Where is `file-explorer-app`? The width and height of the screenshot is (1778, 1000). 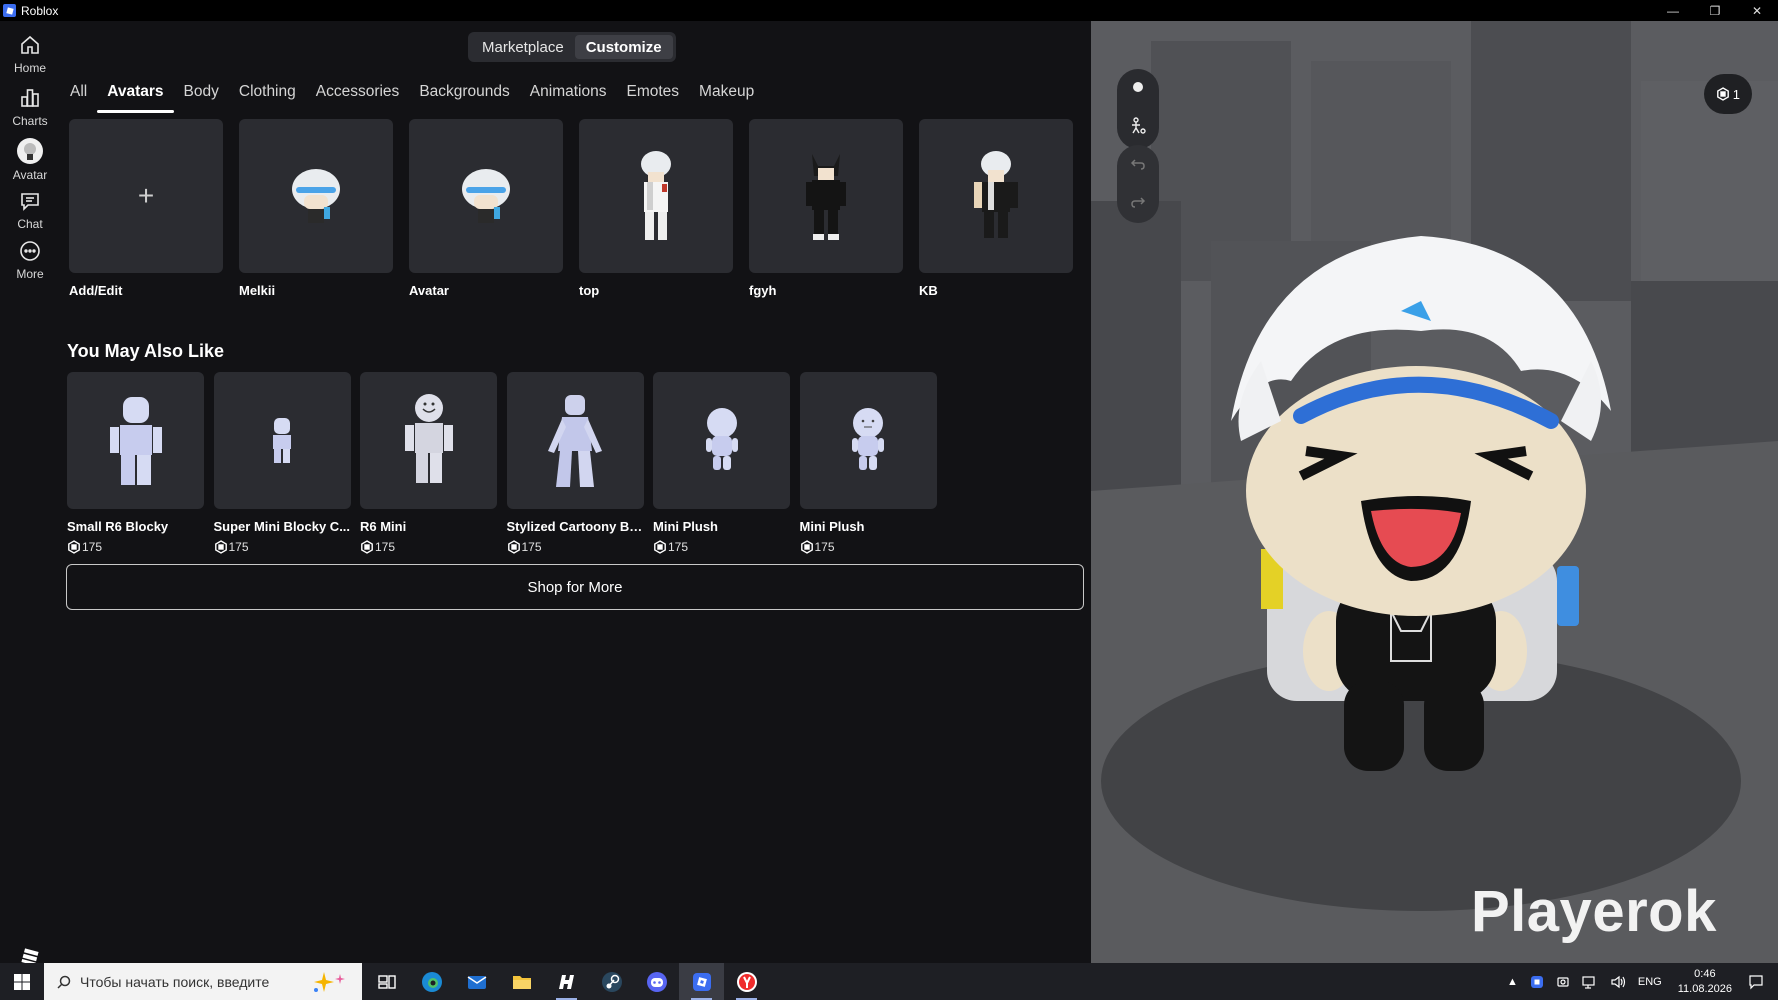
file-explorer-app is located at coordinates (521, 981).